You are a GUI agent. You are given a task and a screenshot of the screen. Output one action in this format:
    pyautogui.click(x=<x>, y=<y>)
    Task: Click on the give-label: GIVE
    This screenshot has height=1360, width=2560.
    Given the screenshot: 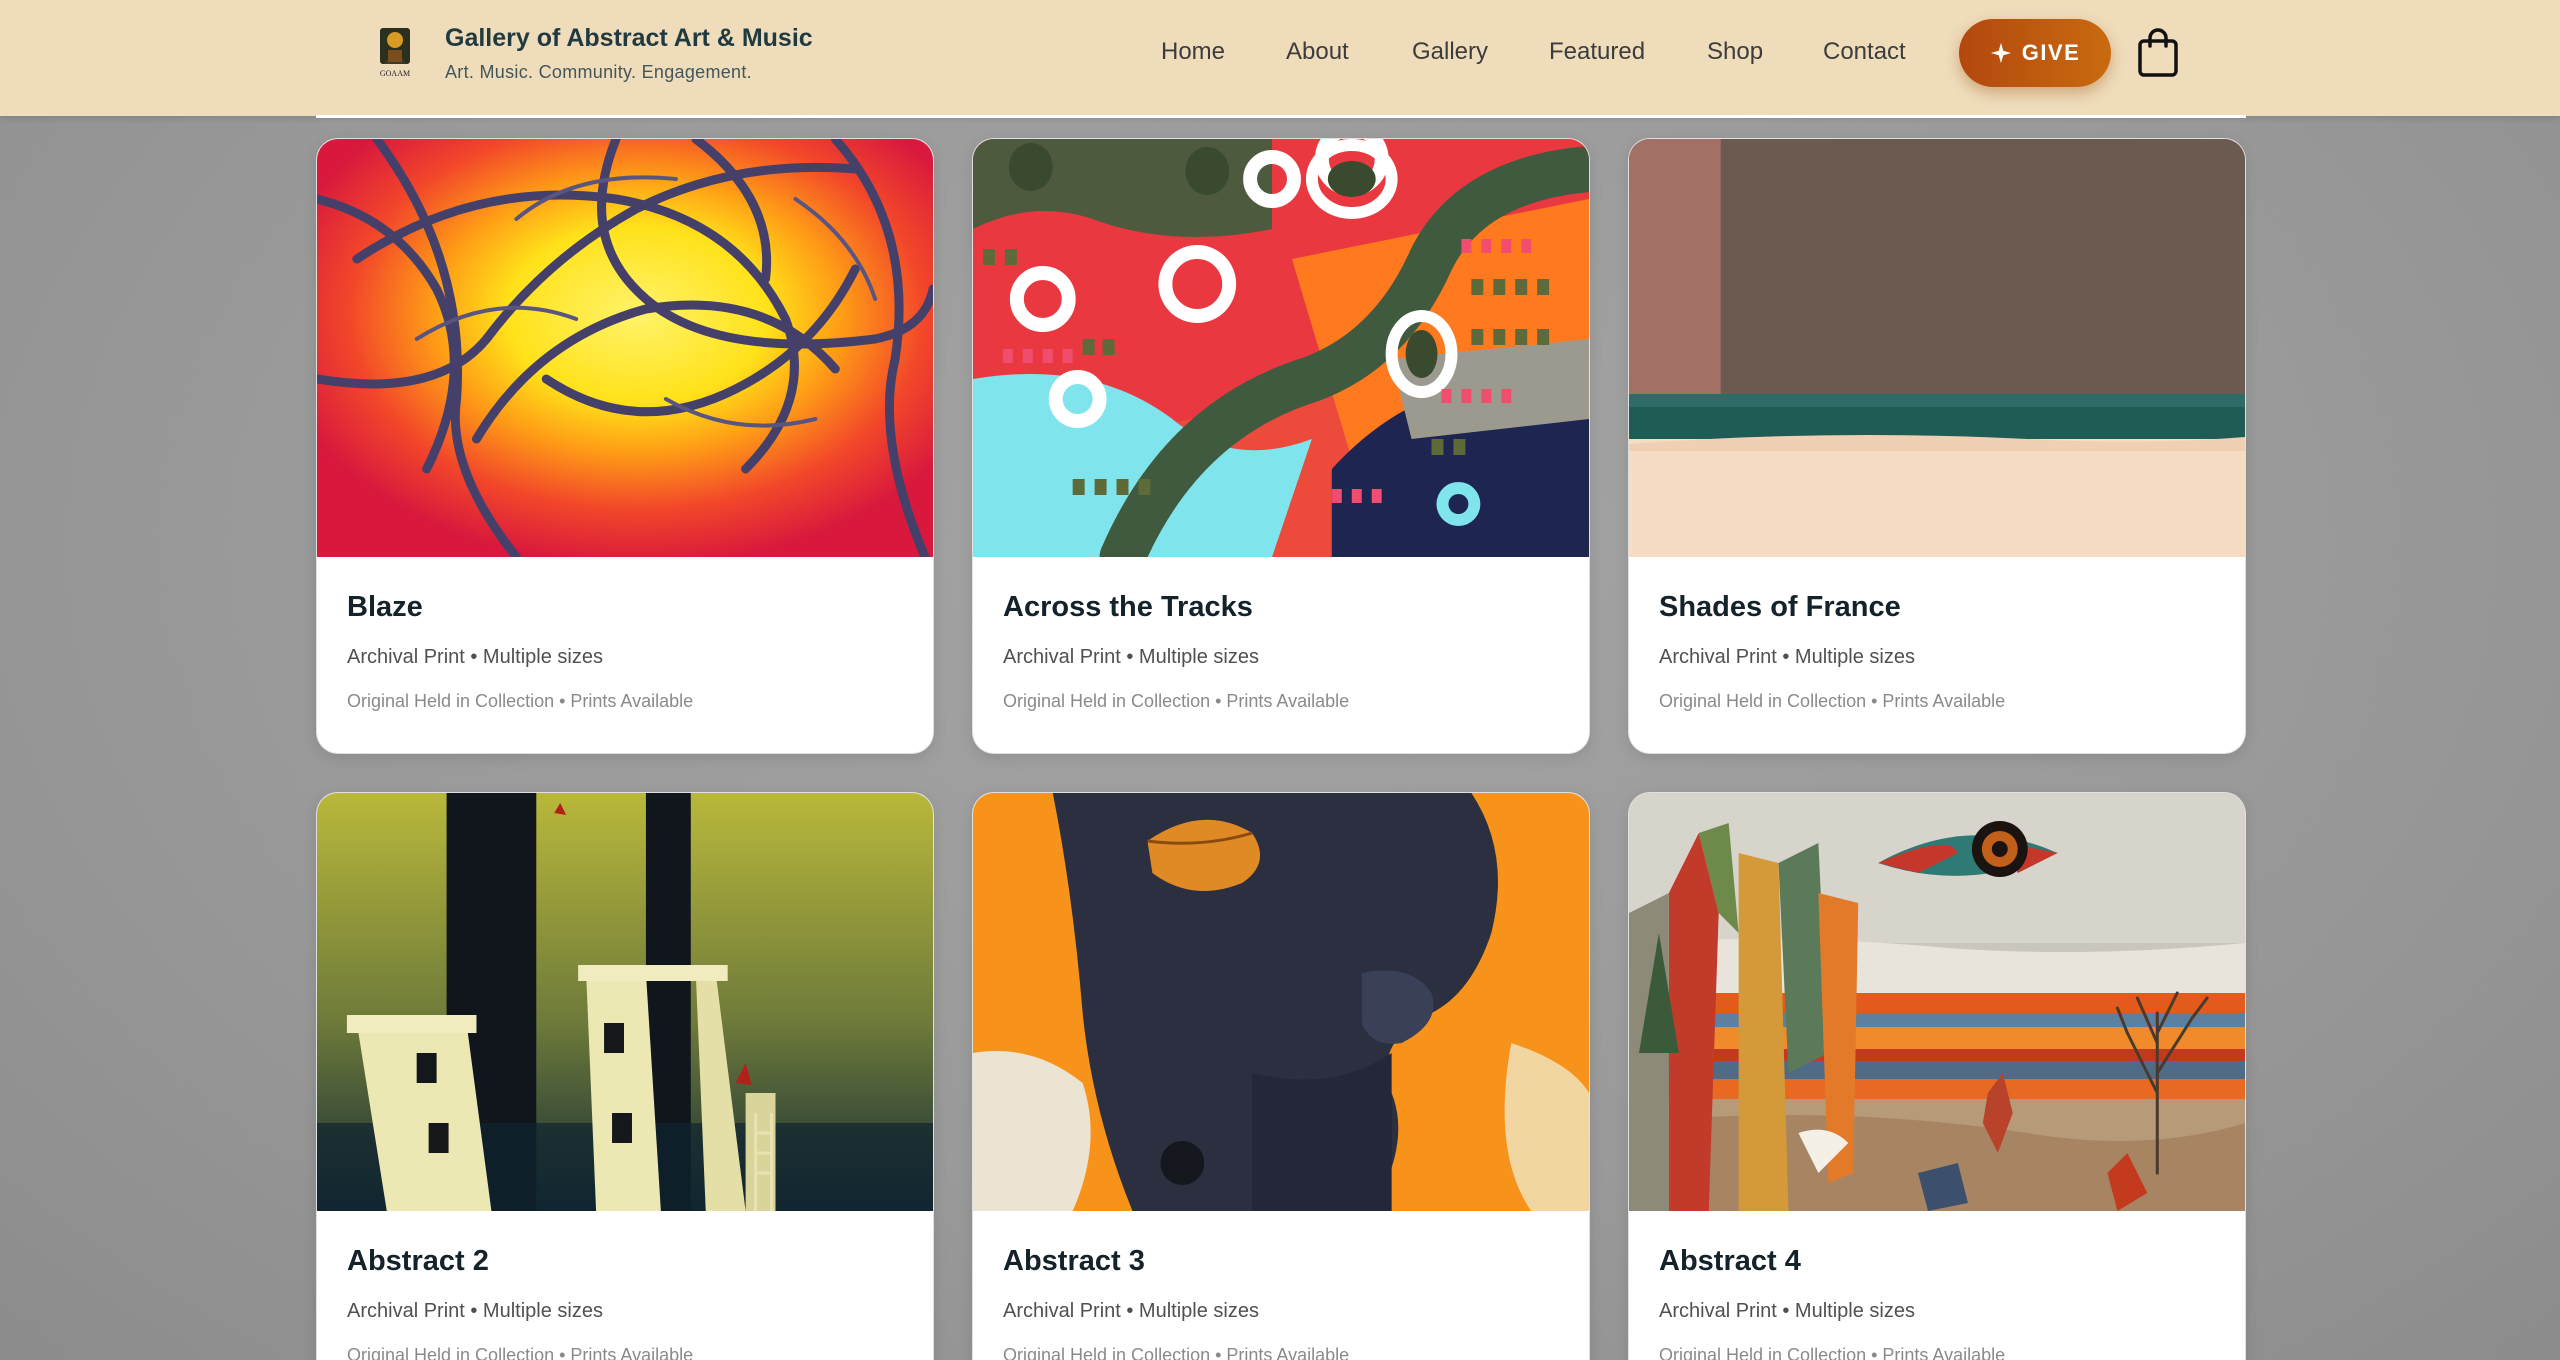 What is the action you would take?
    pyautogui.click(x=2051, y=52)
    